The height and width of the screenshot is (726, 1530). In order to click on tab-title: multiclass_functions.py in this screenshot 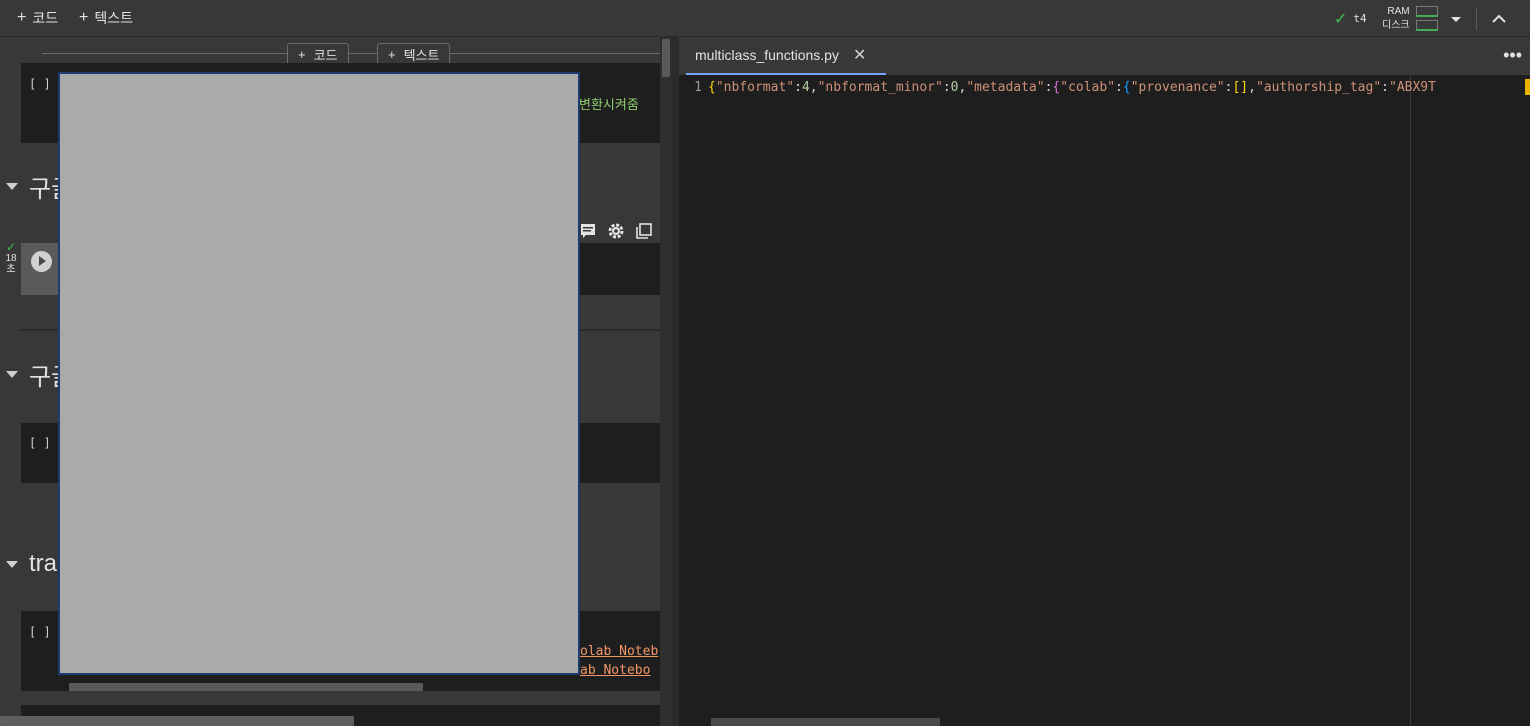, I will do `click(767, 55)`.